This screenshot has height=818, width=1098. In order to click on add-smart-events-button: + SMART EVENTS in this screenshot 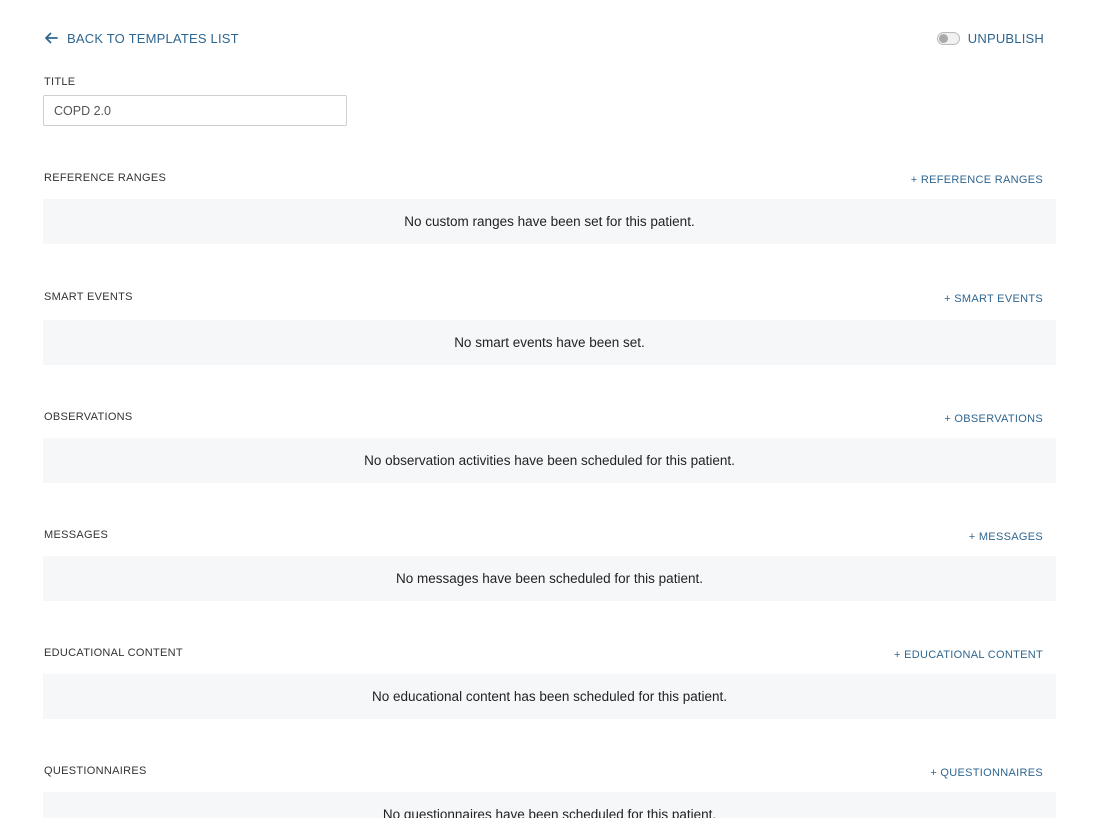, I will do `click(993, 299)`.